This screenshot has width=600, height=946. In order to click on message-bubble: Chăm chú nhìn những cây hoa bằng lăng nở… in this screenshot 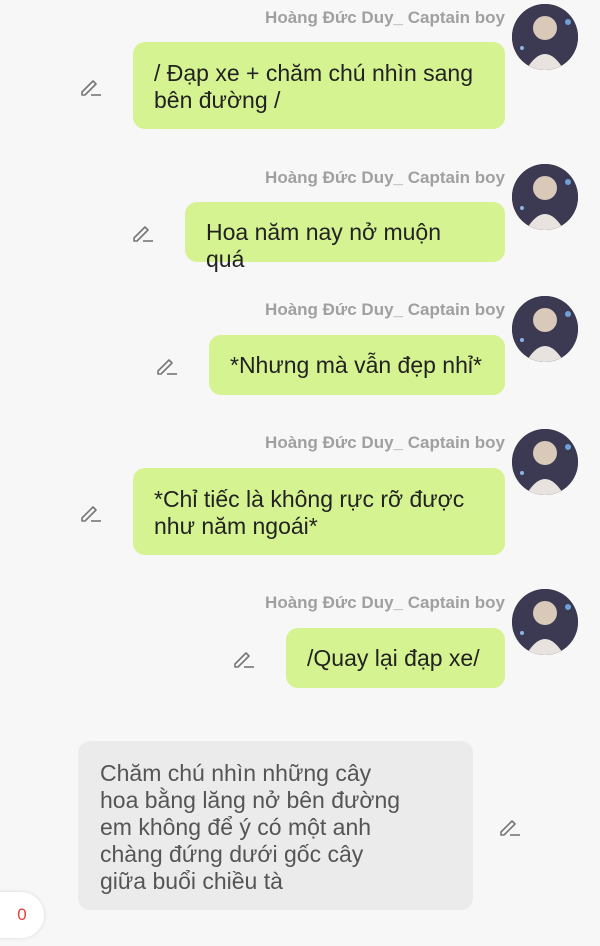, I will do `click(275, 825)`.